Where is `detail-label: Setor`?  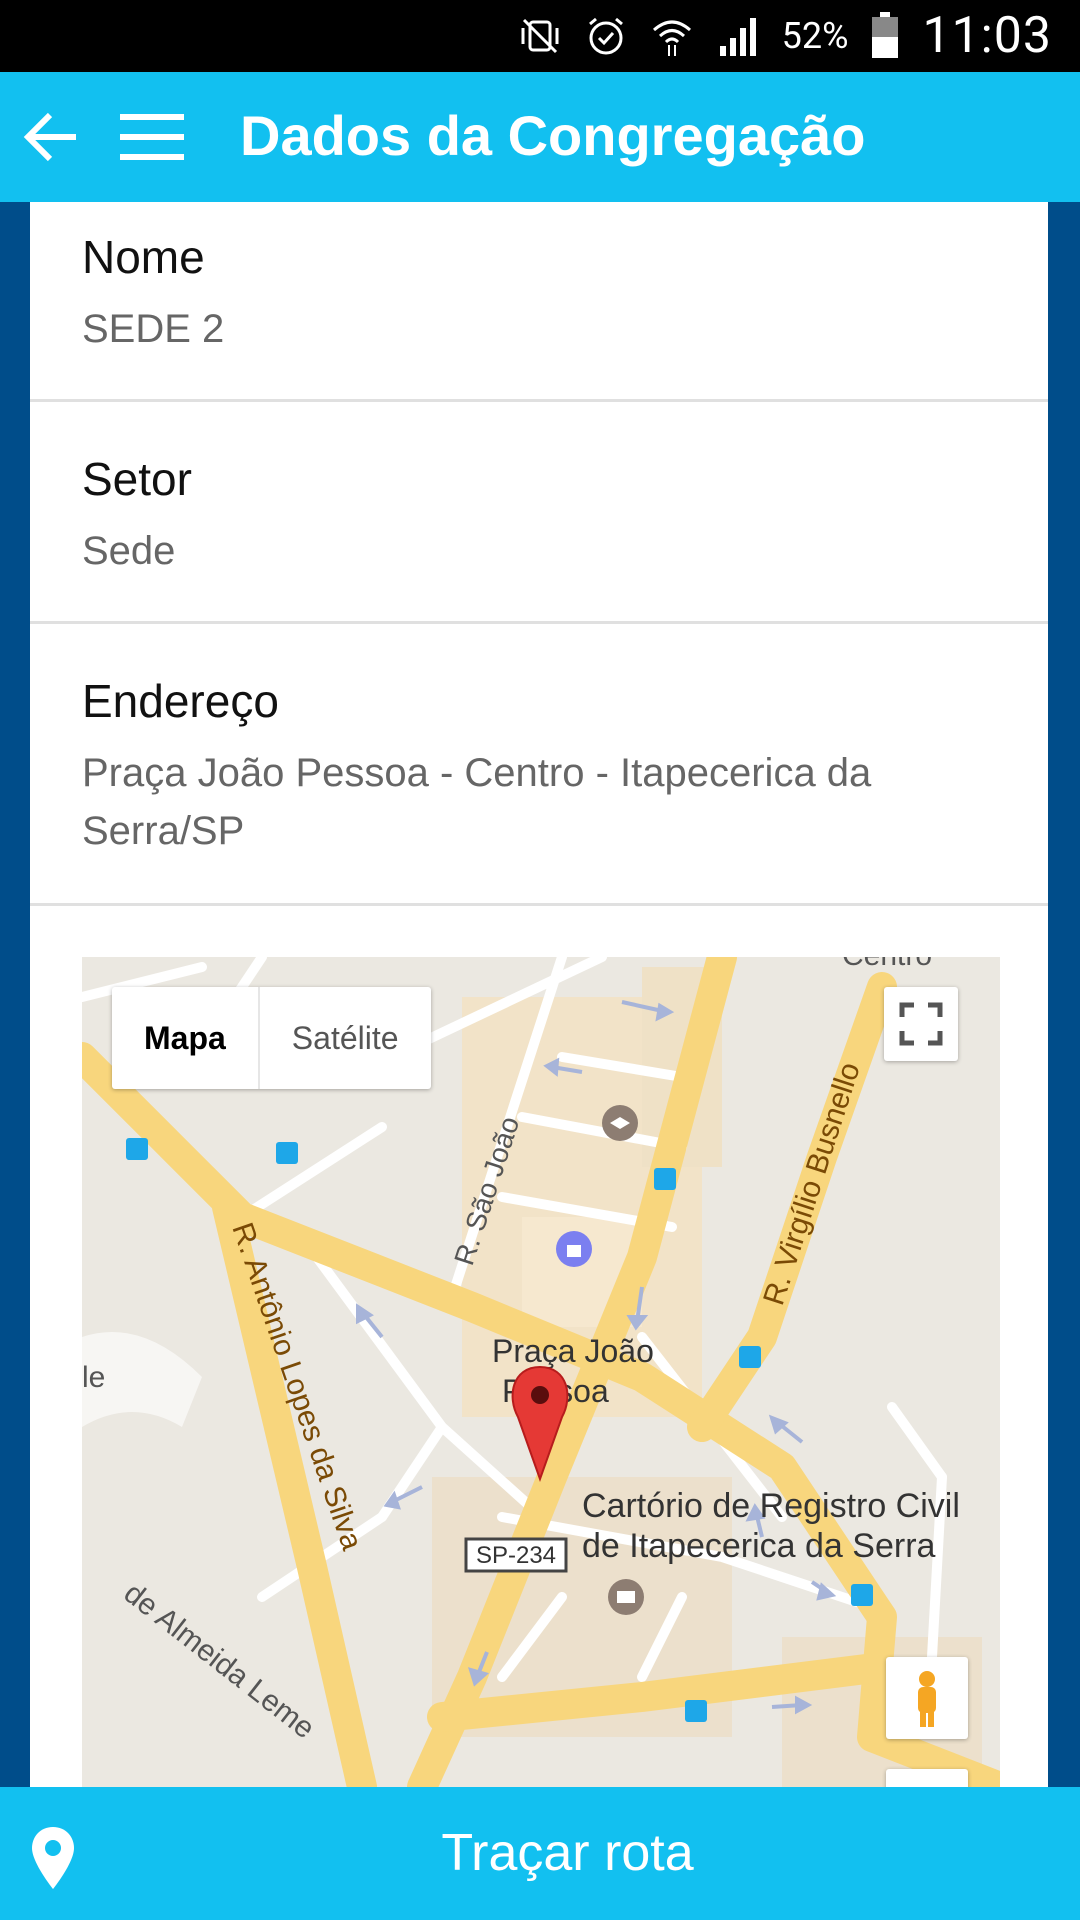
detail-label: Setor is located at coordinates (137, 479).